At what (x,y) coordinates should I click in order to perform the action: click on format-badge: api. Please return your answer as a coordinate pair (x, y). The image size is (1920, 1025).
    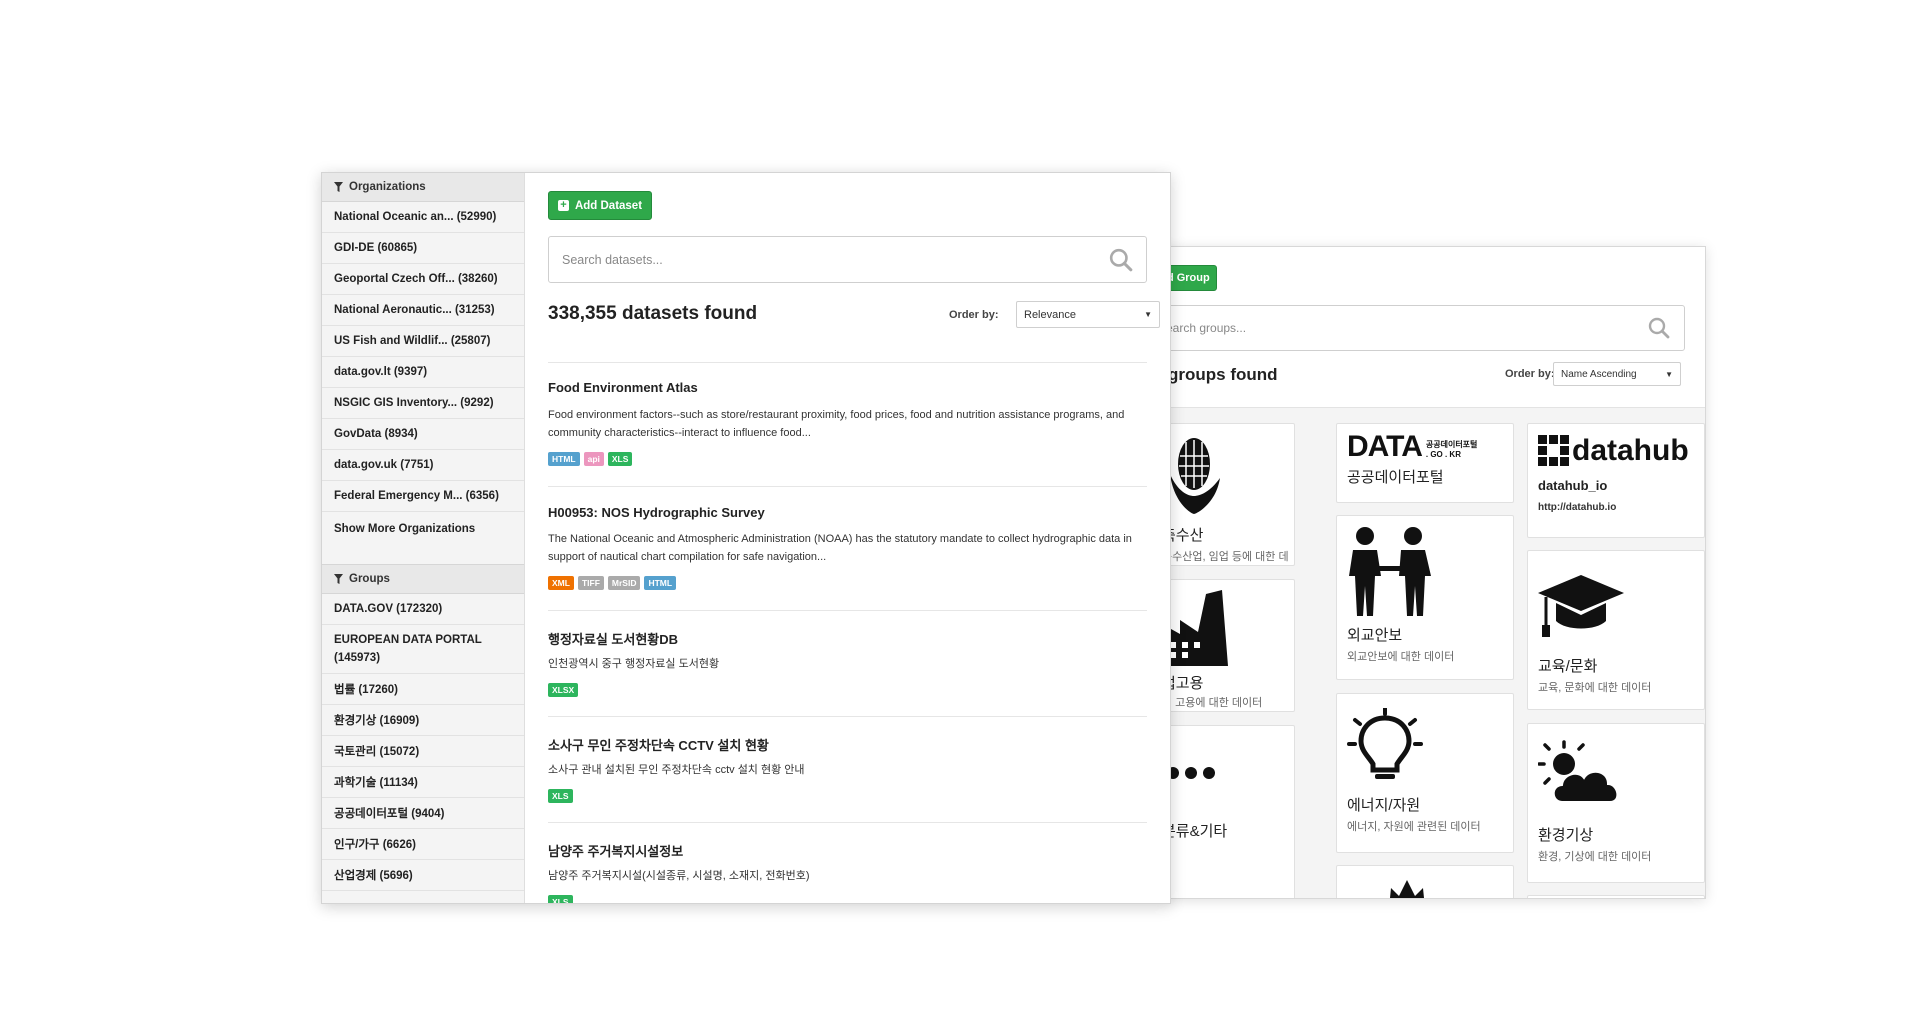
    Looking at the image, I should click on (593, 459).